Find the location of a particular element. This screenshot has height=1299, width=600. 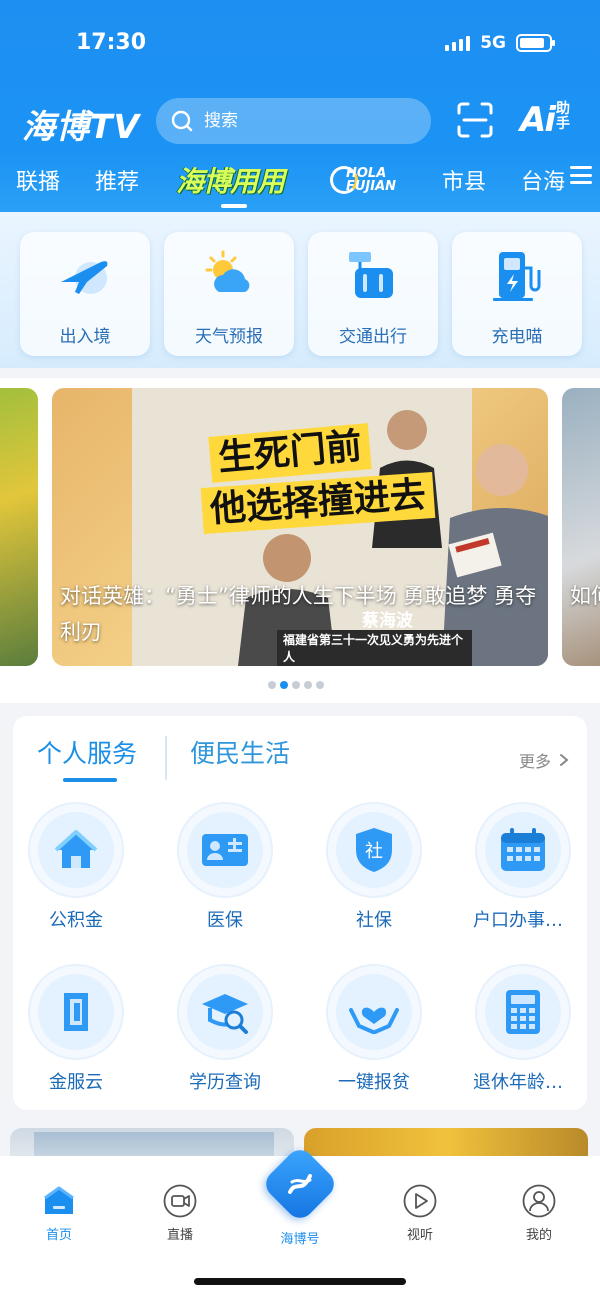

wave-icon is located at coordinates (300, 1184).